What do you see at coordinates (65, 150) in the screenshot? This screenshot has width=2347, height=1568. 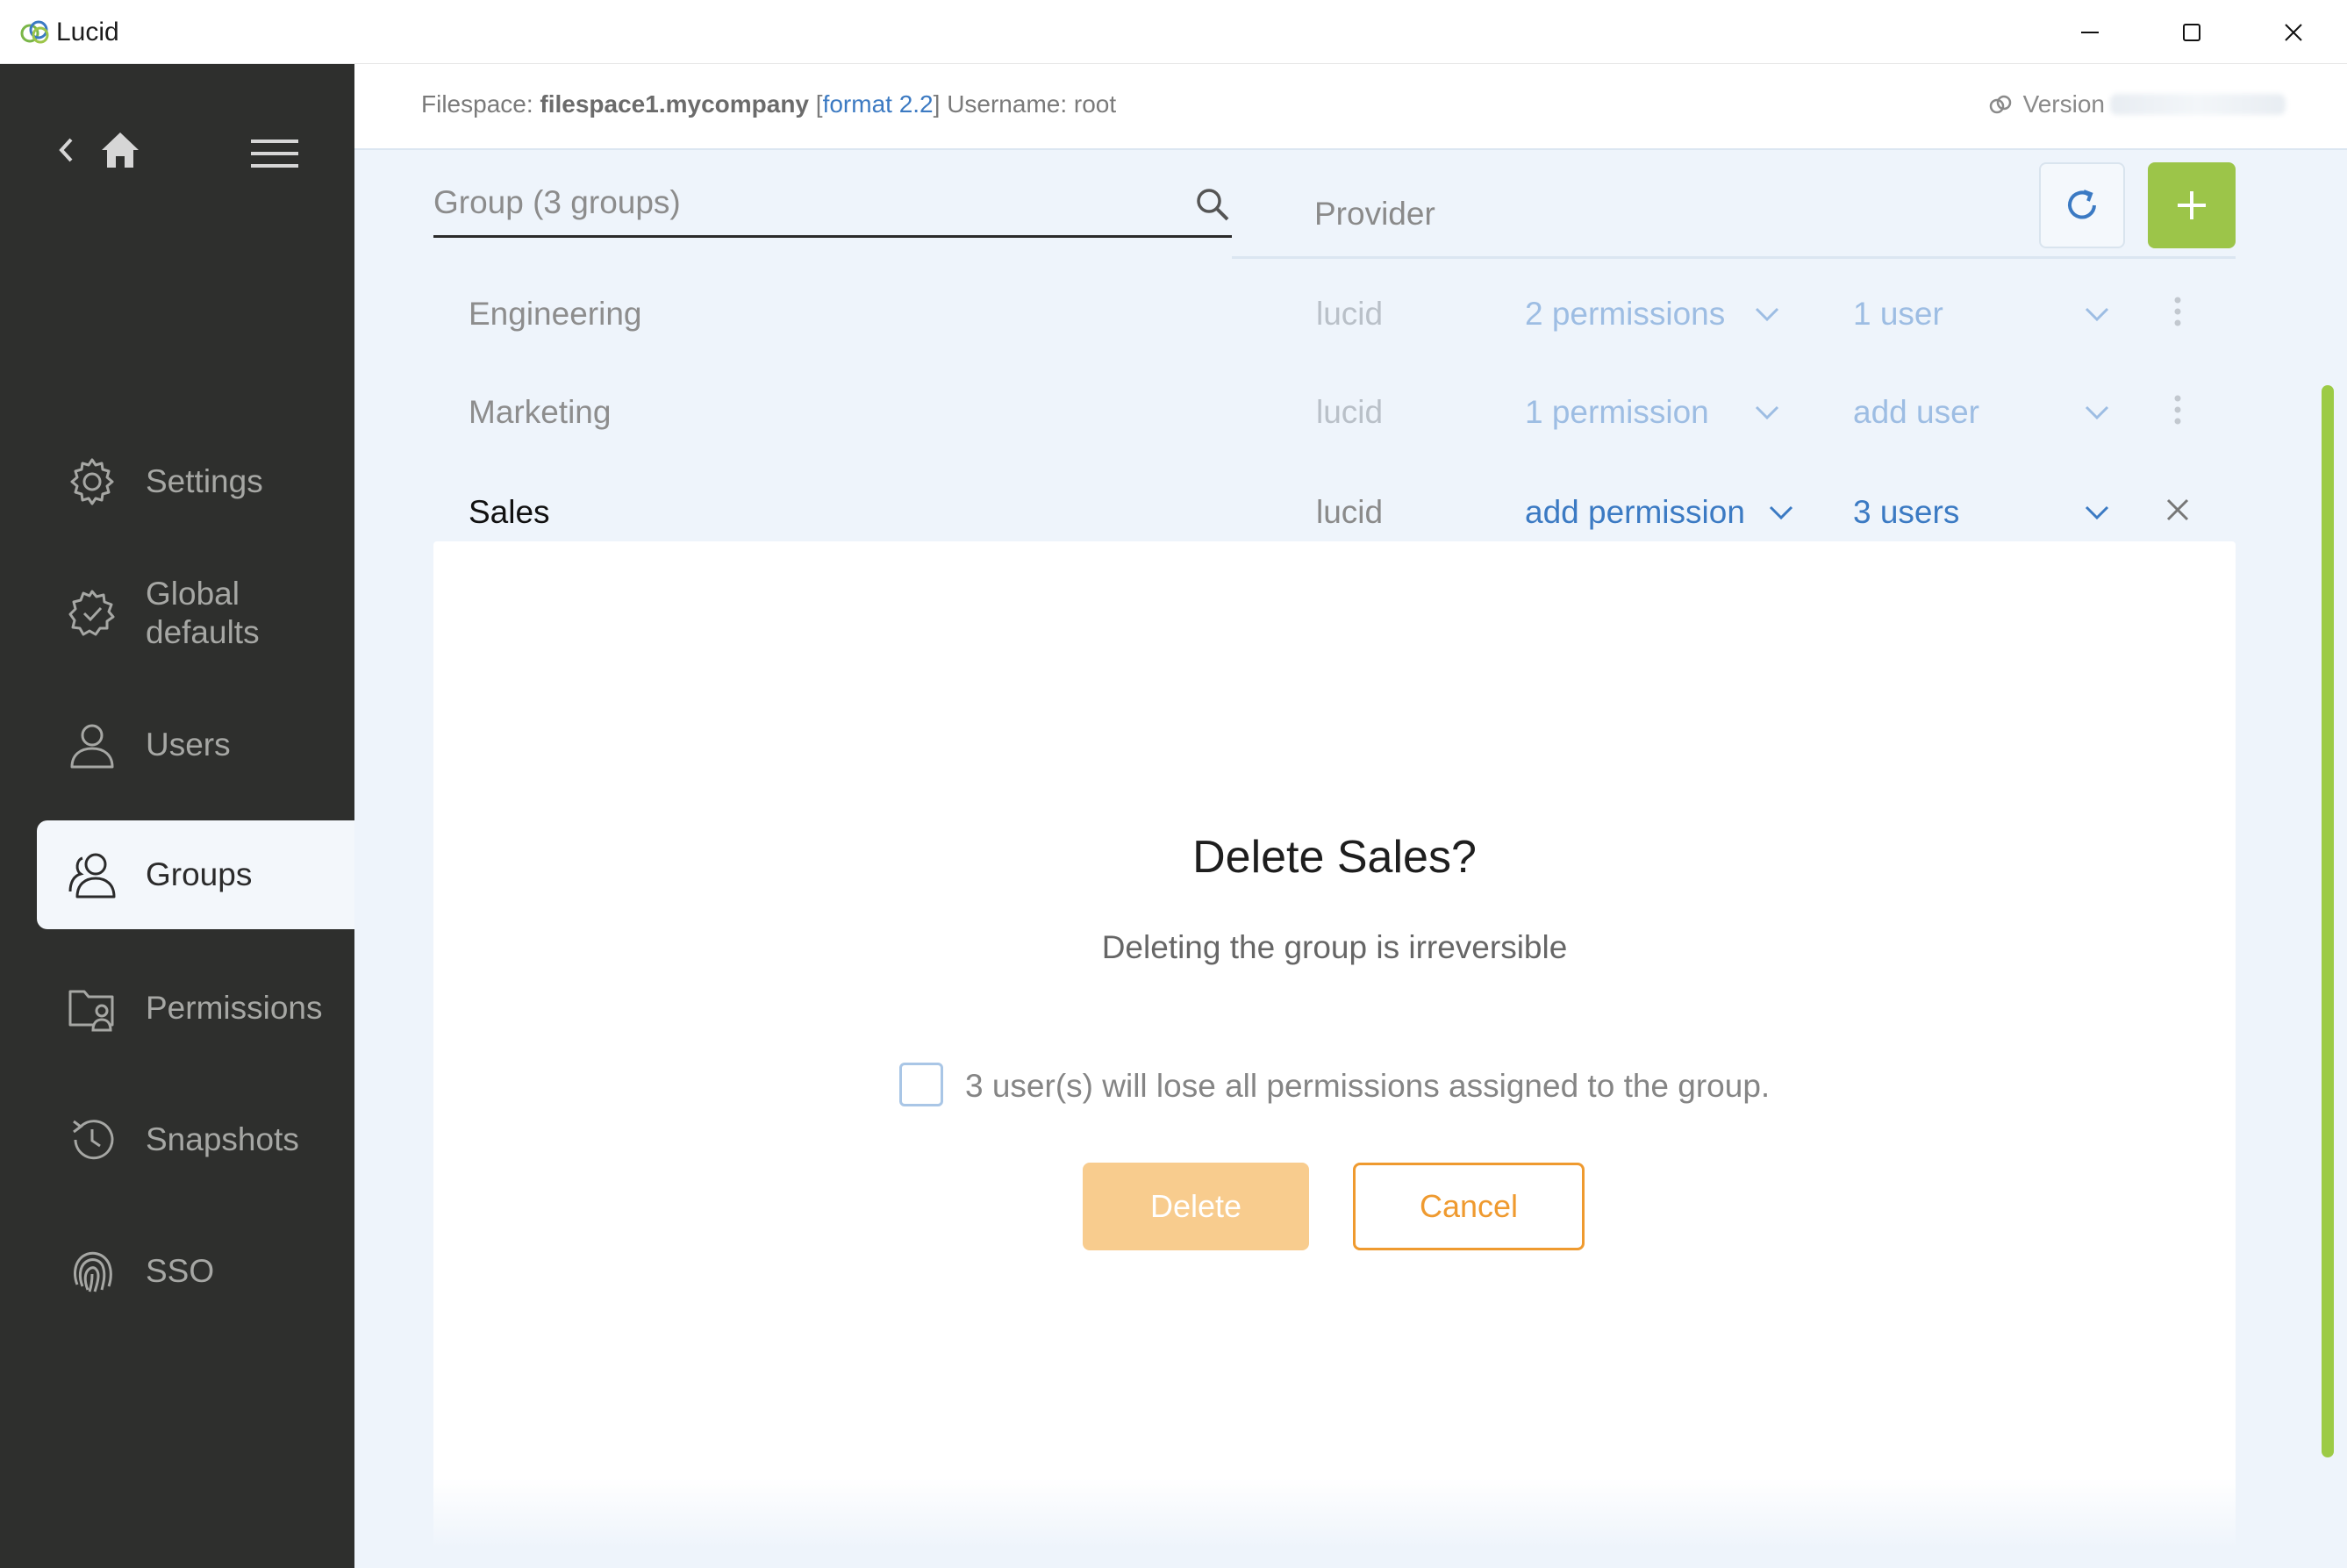 I see `back-chevron-icon` at bounding box center [65, 150].